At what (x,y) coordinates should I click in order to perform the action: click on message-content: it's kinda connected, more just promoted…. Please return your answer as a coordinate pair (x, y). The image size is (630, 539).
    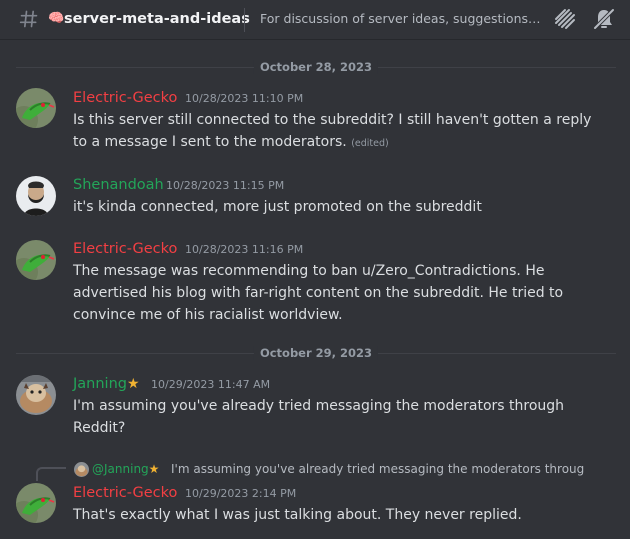
    Looking at the image, I should click on (333, 207).